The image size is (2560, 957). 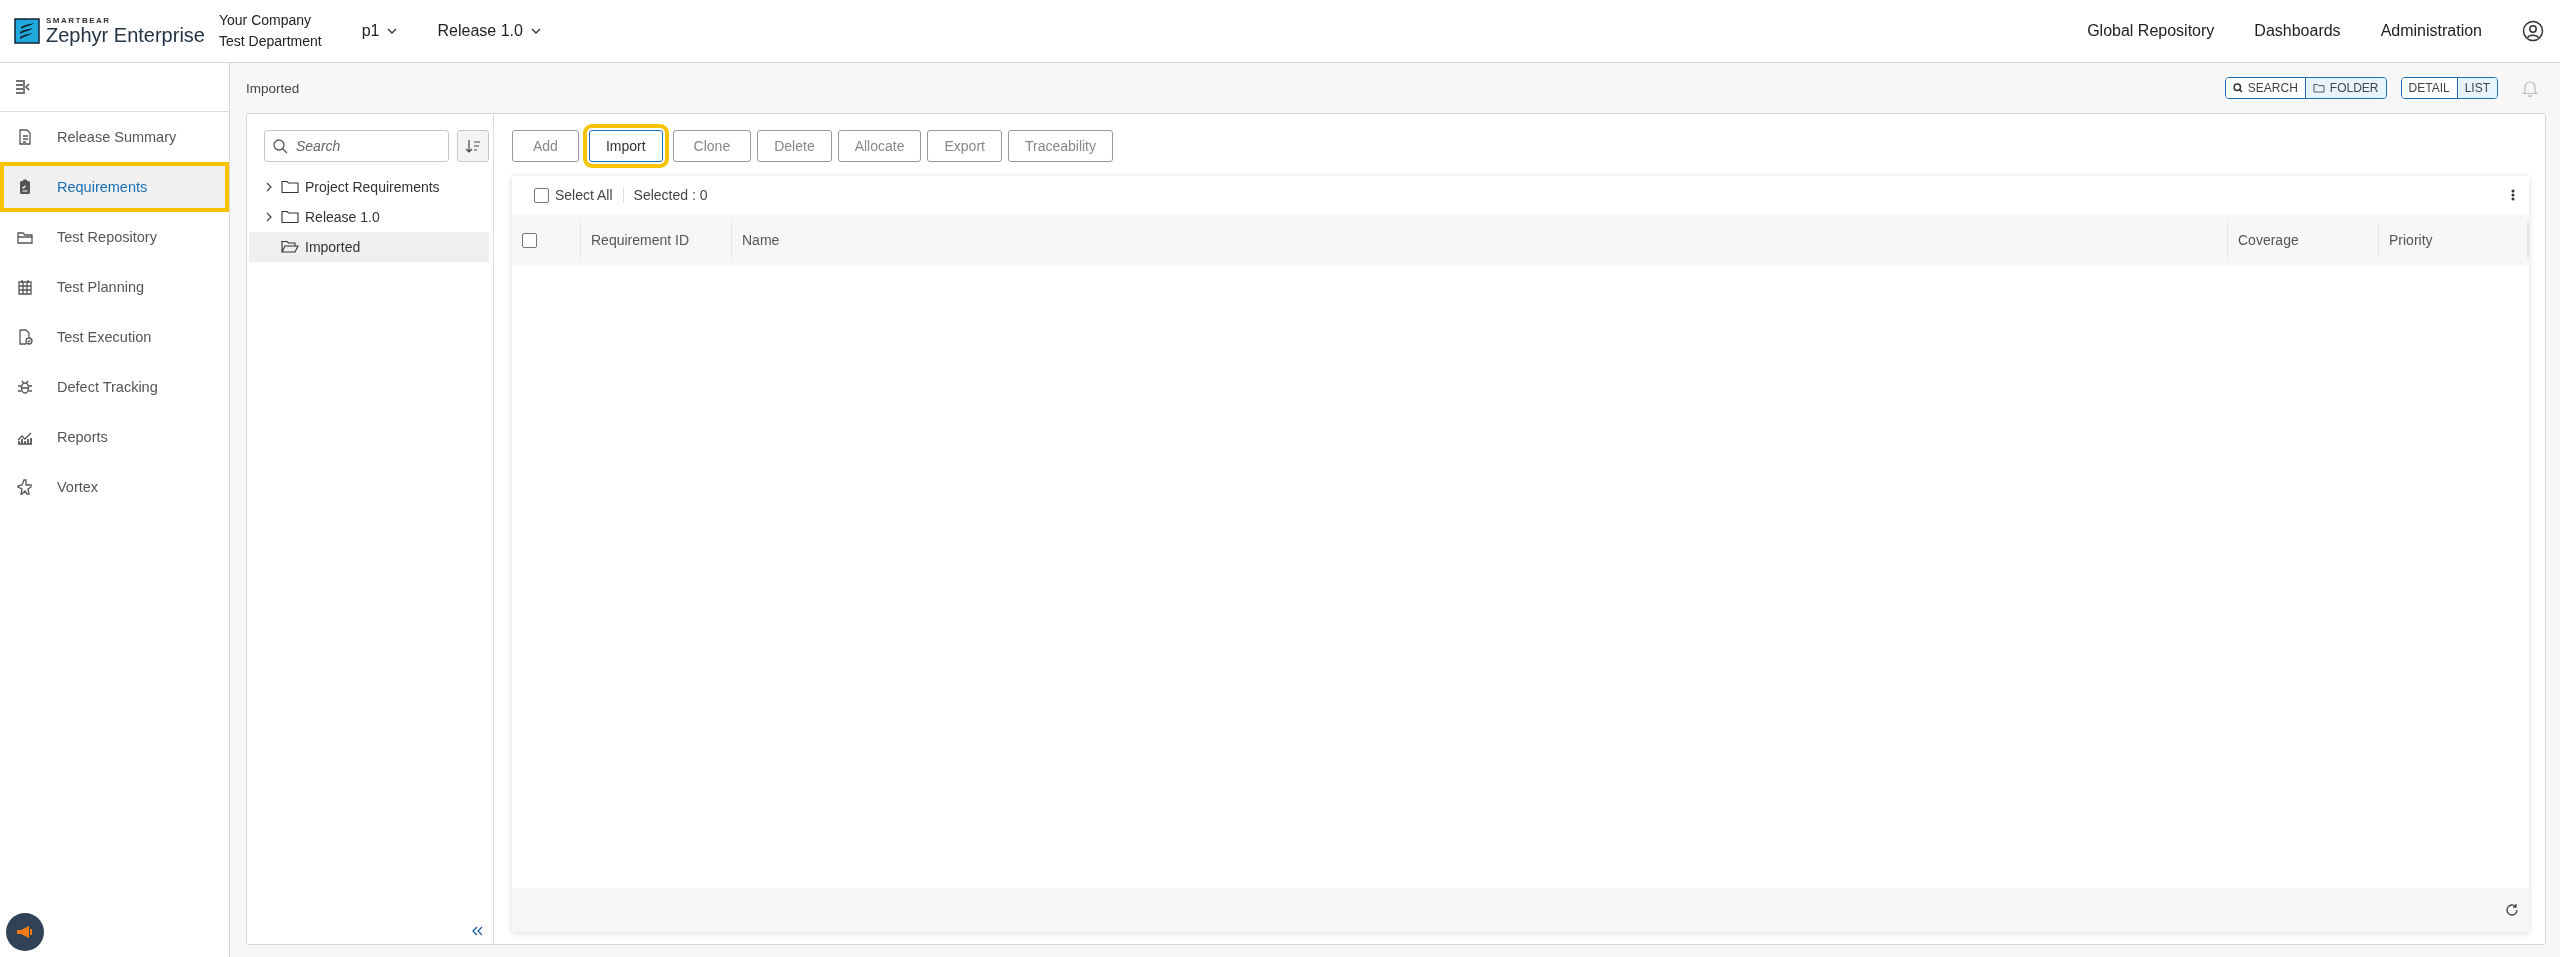 I want to click on view-toggle: SEARCH, so click(x=2265, y=88).